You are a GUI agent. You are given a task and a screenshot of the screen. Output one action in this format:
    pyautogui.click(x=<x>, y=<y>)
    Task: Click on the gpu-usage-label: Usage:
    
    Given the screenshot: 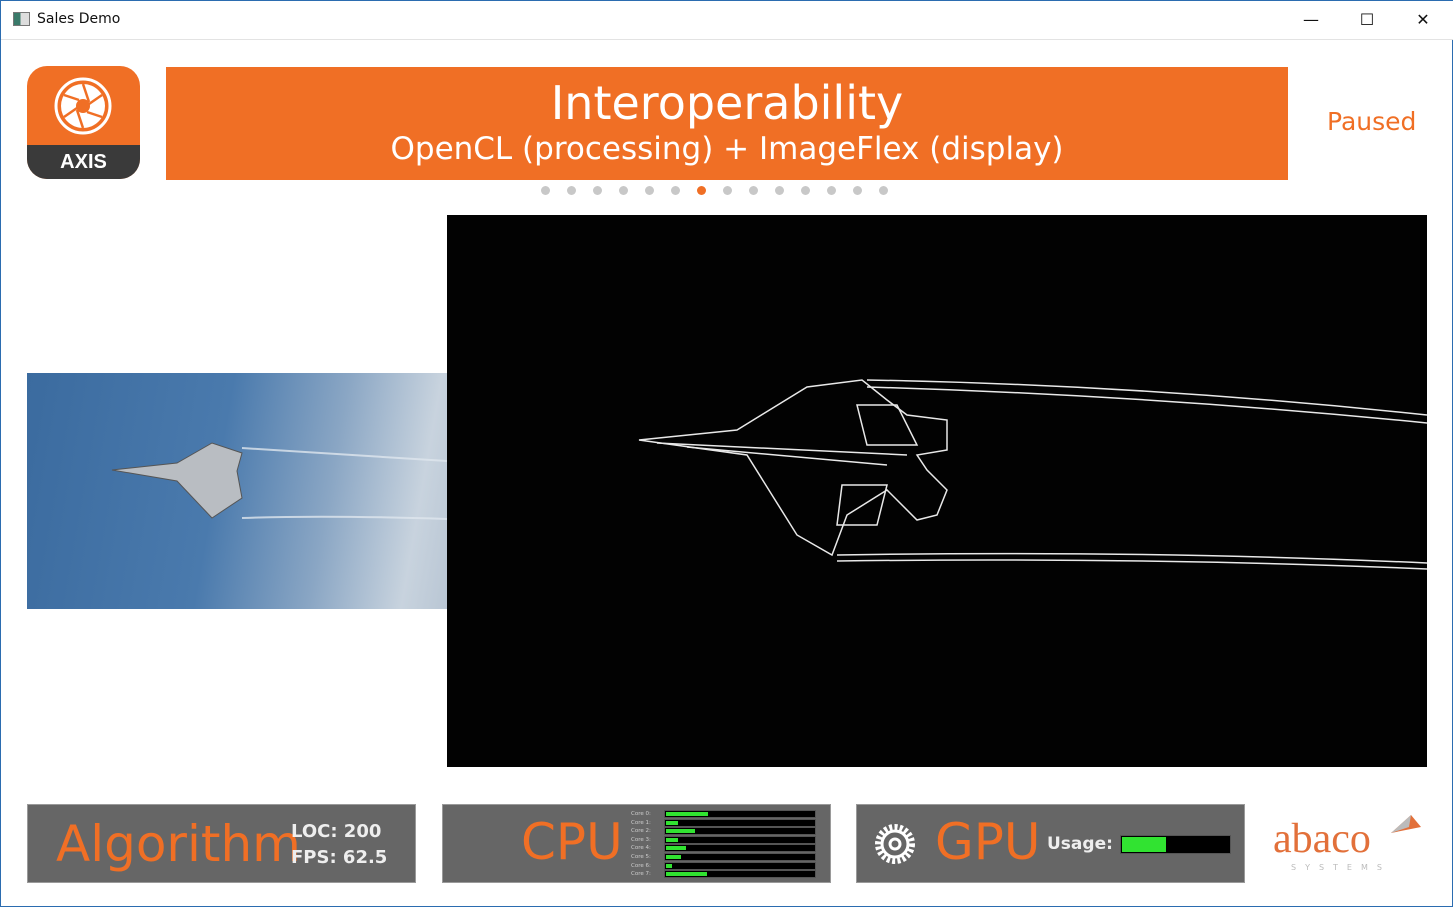 What is the action you would take?
    pyautogui.click(x=1080, y=844)
    